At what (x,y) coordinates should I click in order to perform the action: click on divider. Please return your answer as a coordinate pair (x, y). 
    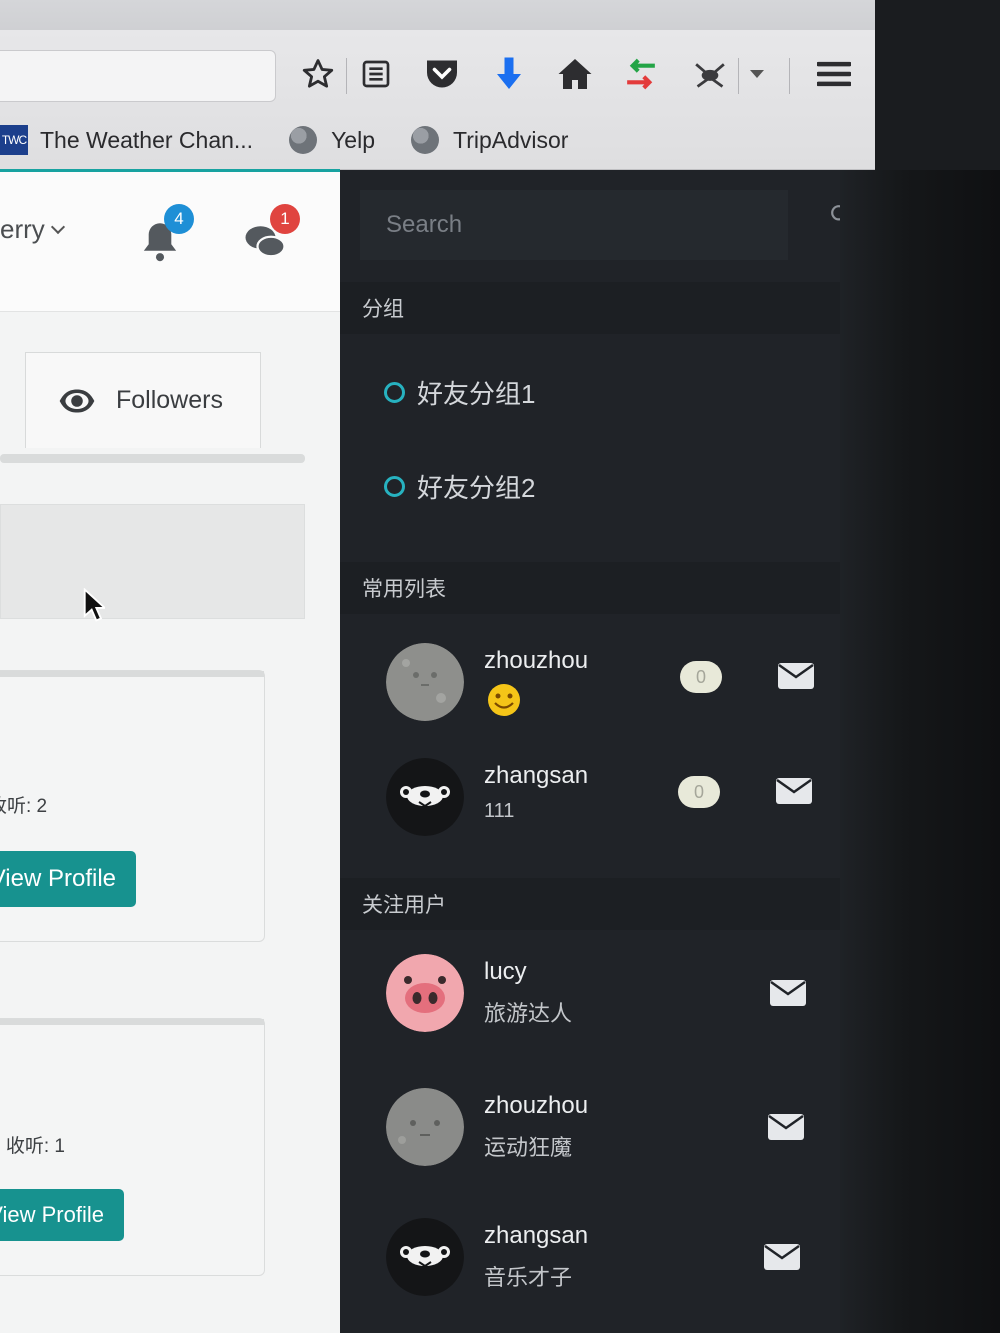
    Looking at the image, I should click on (152, 458).